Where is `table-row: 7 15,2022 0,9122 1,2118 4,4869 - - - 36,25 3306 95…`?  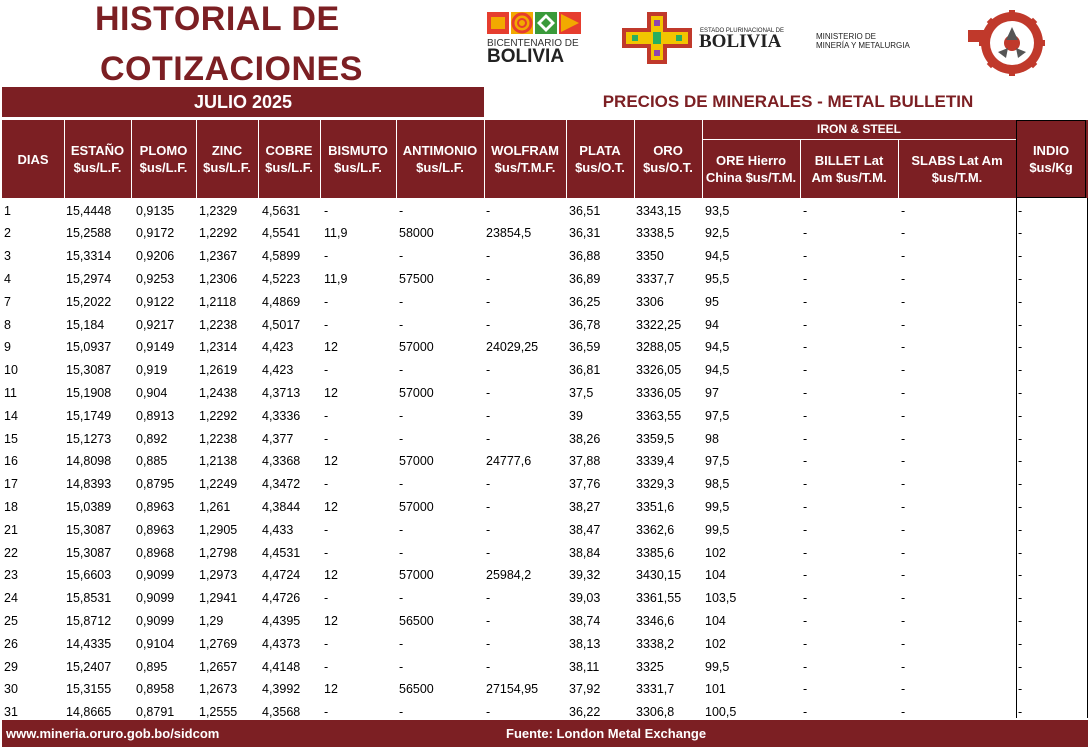 table-row: 7 15,2022 0,9122 1,2118 4,4869 - - - 36,25 3306 95… is located at coordinates (545, 302).